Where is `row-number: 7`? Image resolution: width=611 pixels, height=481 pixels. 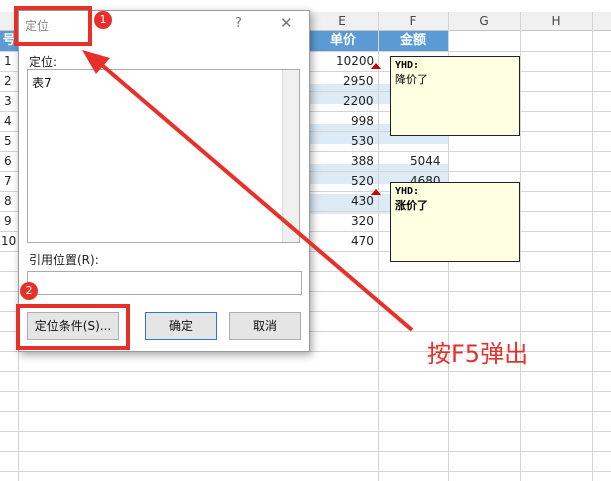
row-number: 7 is located at coordinates (8, 181).